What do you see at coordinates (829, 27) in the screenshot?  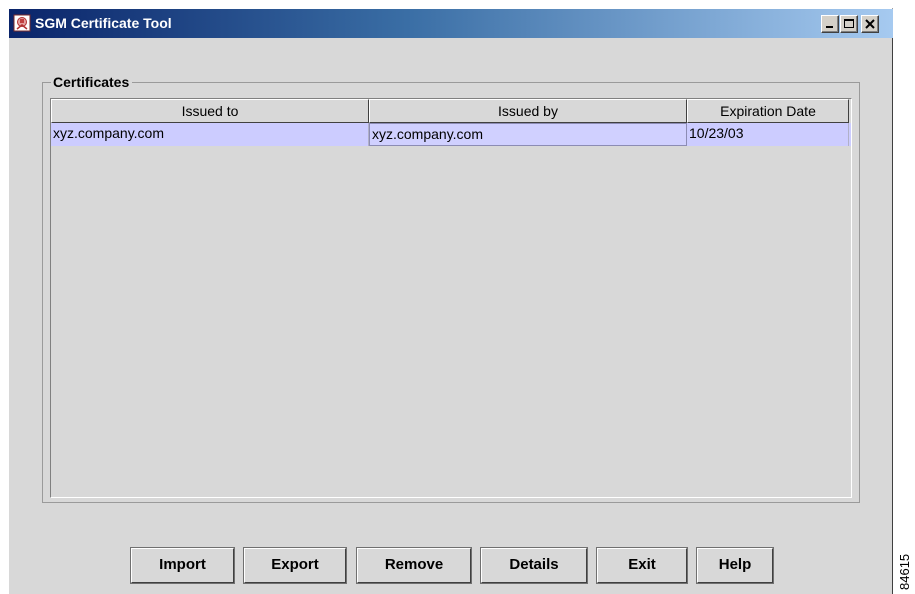 I see `minimize-icon` at bounding box center [829, 27].